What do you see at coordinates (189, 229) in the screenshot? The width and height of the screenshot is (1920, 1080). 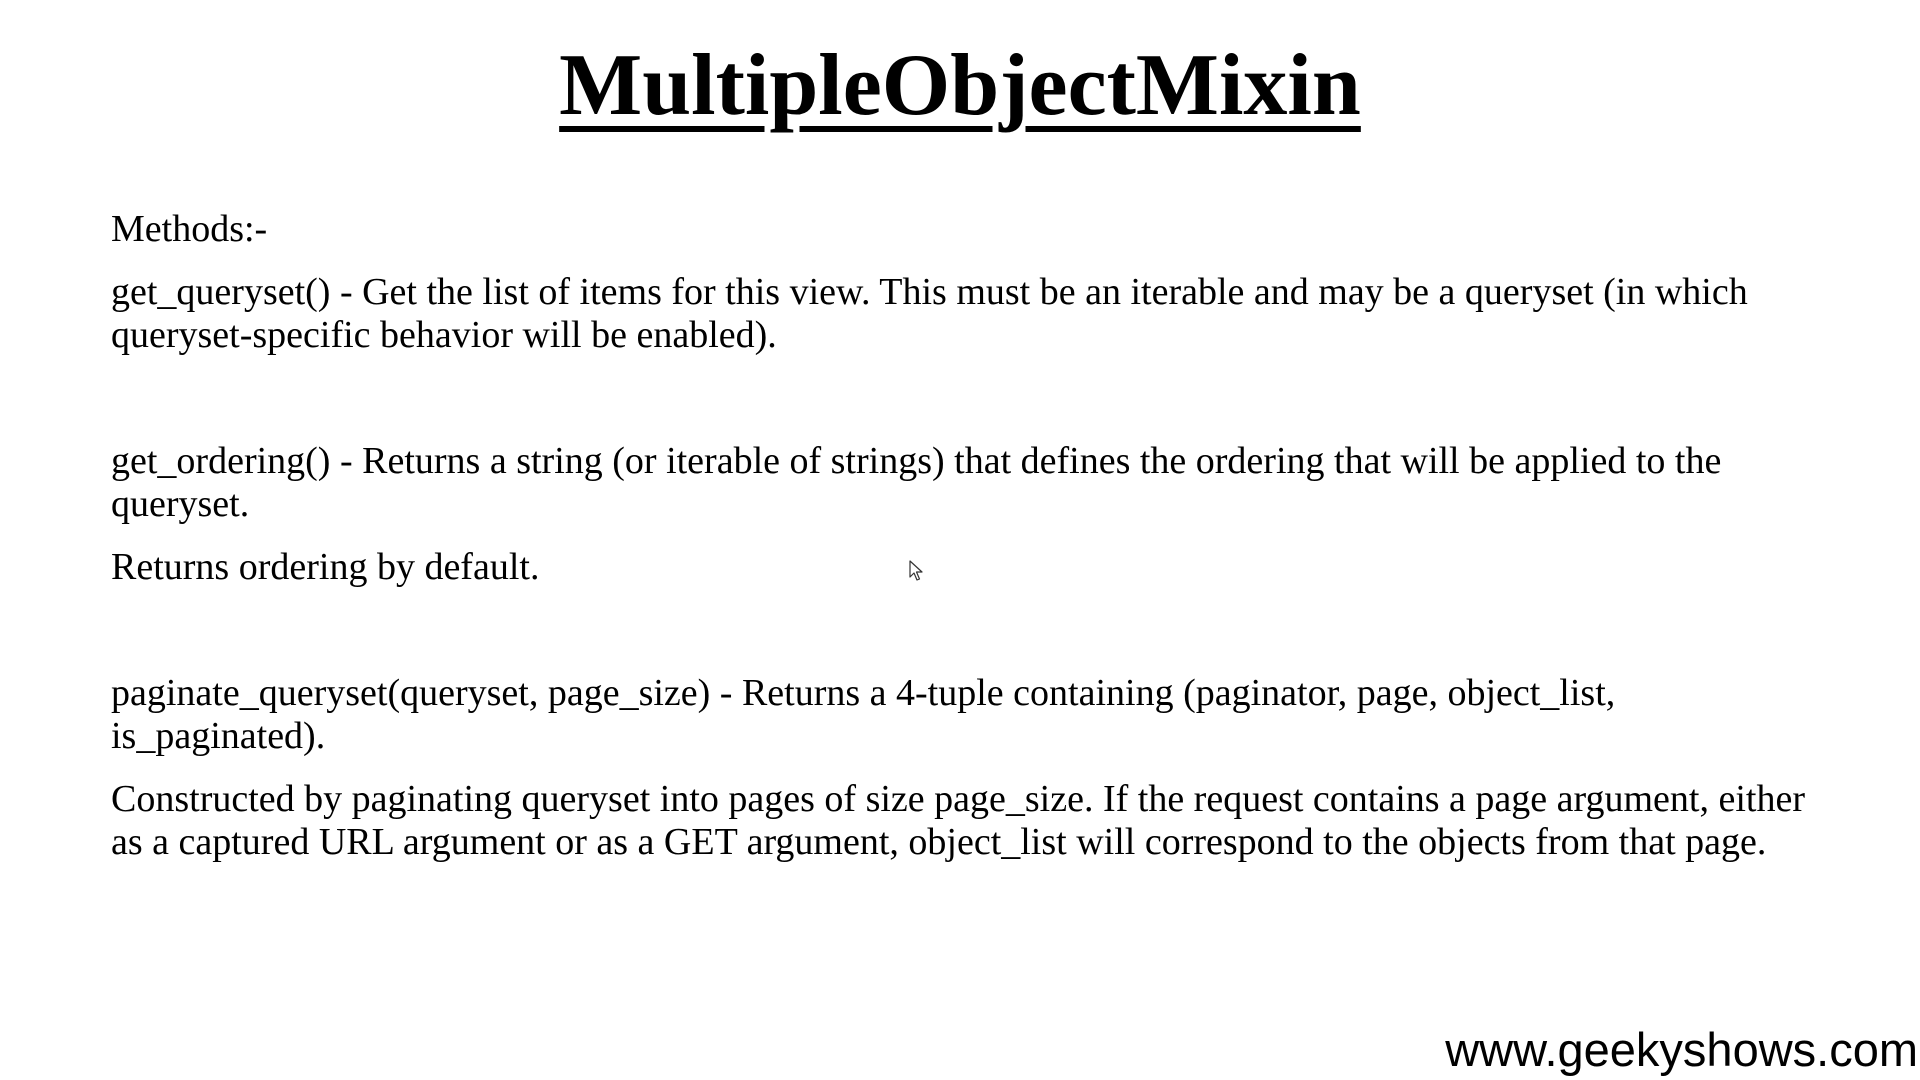 I see `methods-heading: Methods:-` at bounding box center [189, 229].